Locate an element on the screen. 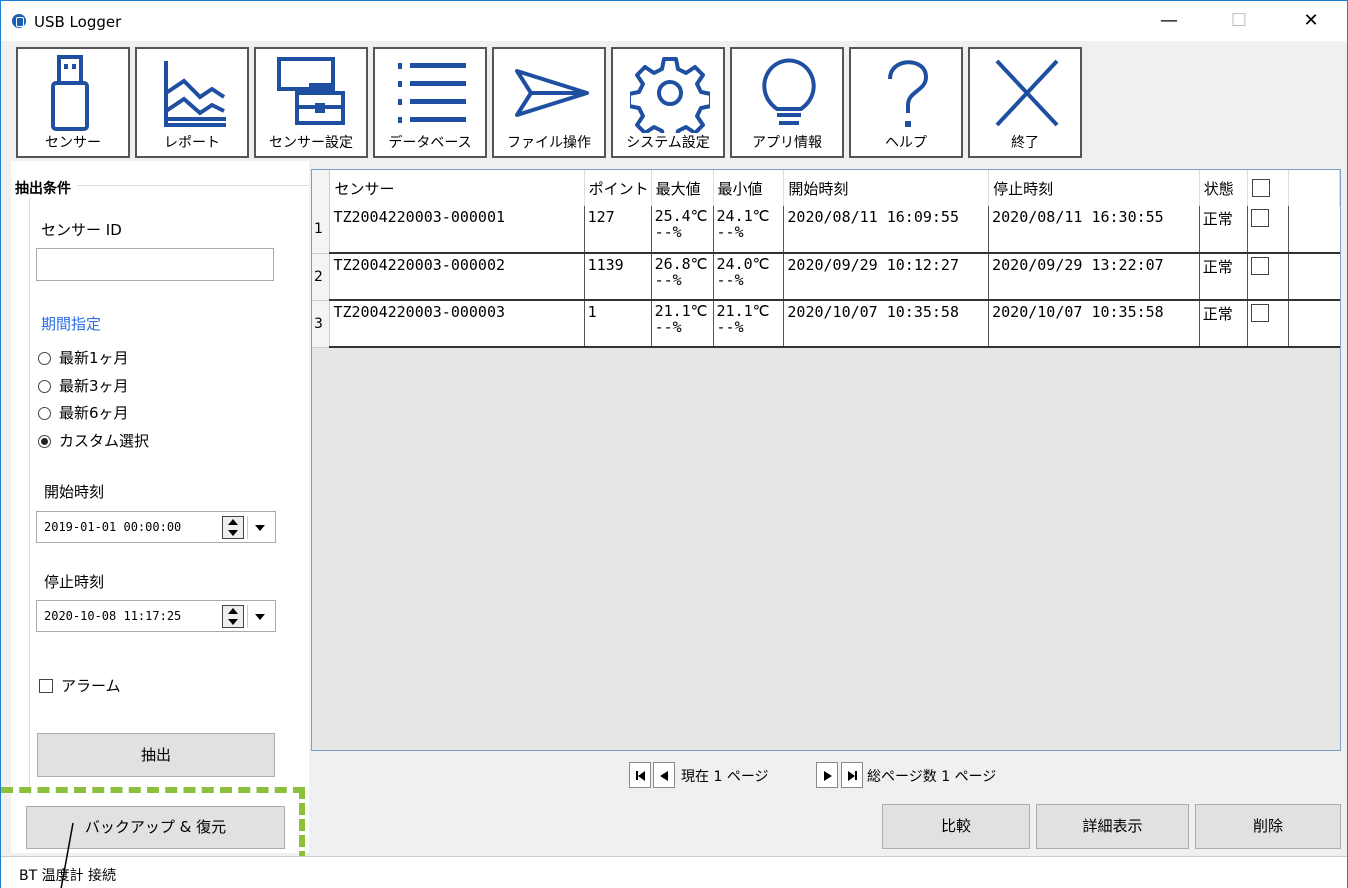 This screenshot has width=1348, height=888. toolbar-help-button: ヘルプ is located at coordinates (906, 102).